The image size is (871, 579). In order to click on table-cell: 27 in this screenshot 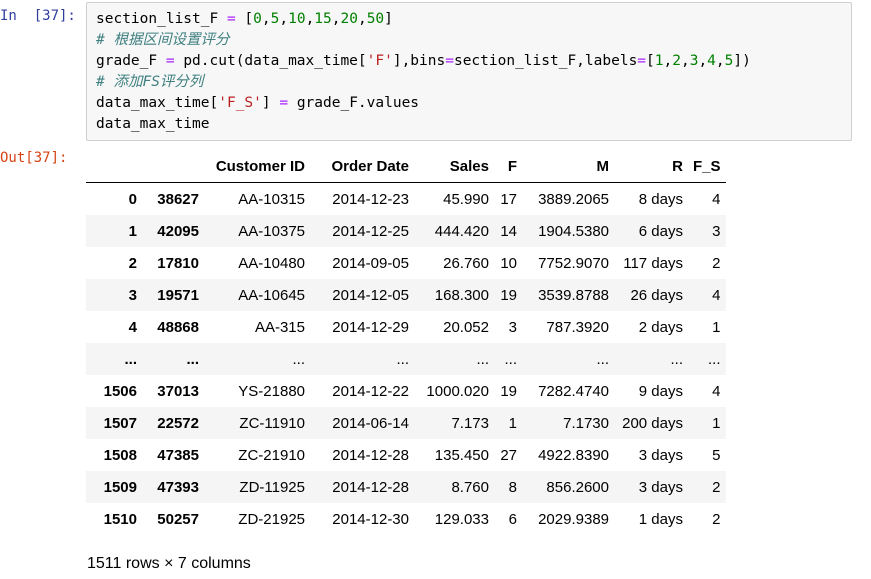, I will do `click(508, 455)`.